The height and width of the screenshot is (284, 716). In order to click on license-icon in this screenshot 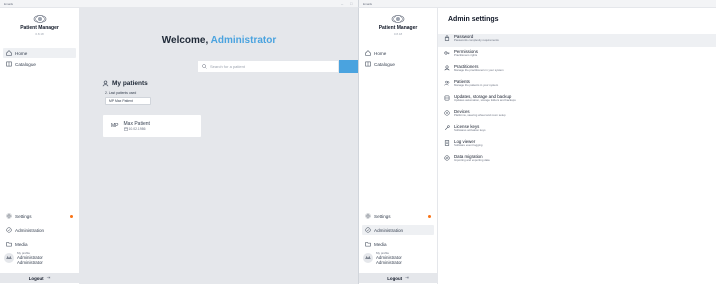, I will do `click(447, 127)`.